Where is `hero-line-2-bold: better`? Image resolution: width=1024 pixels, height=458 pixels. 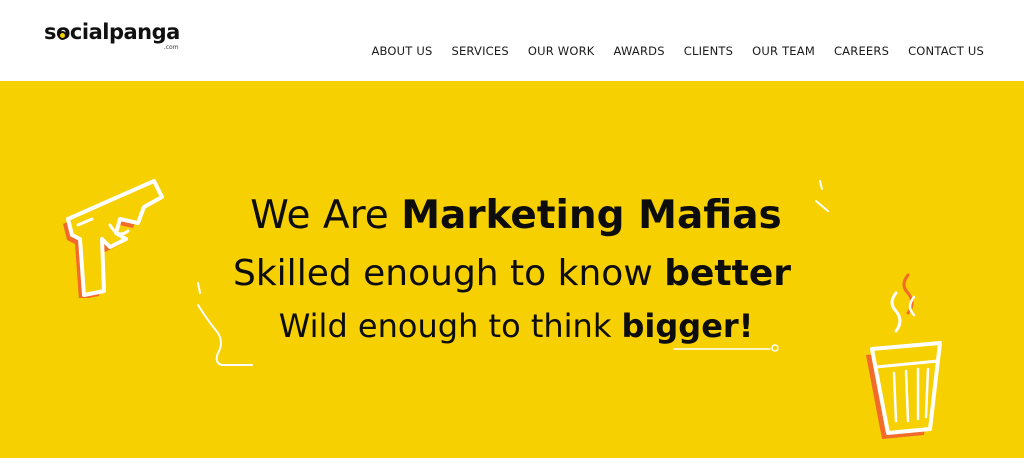
hero-line-2-bold: better is located at coordinates (727, 273).